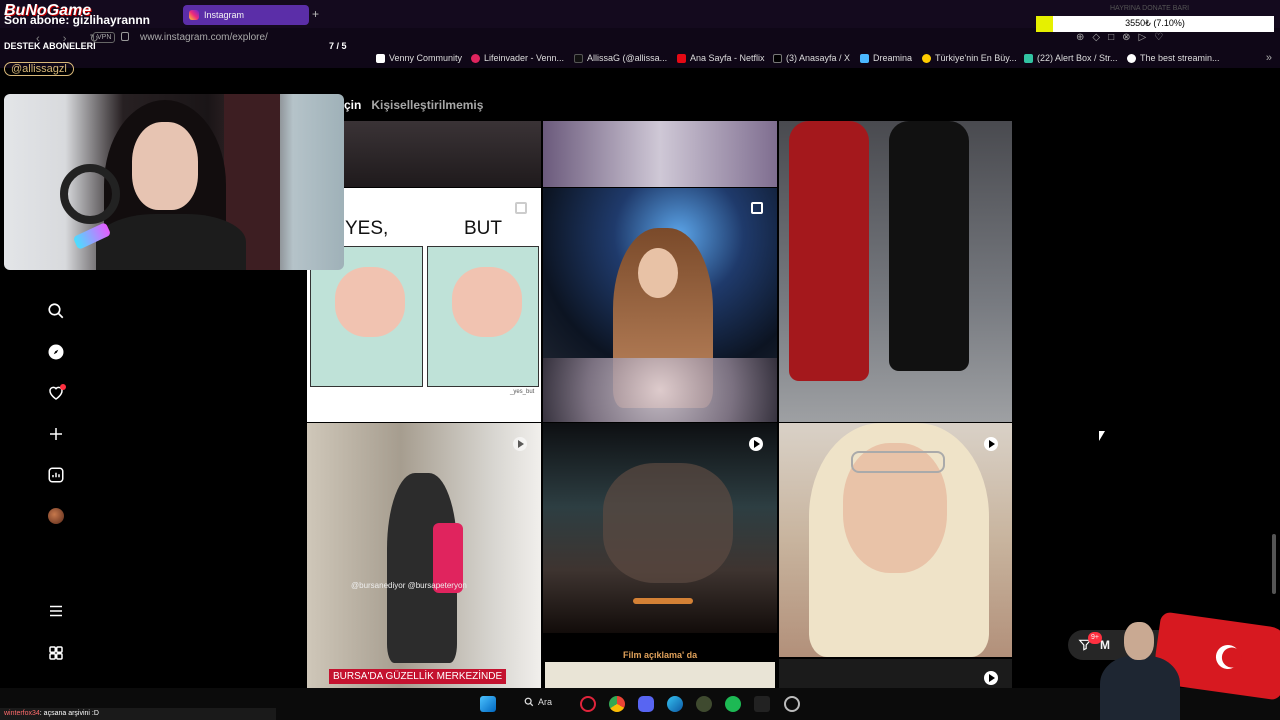 The height and width of the screenshot is (720, 1280). I want to click on bookmark-item: Venny Community, so click(419, 58).